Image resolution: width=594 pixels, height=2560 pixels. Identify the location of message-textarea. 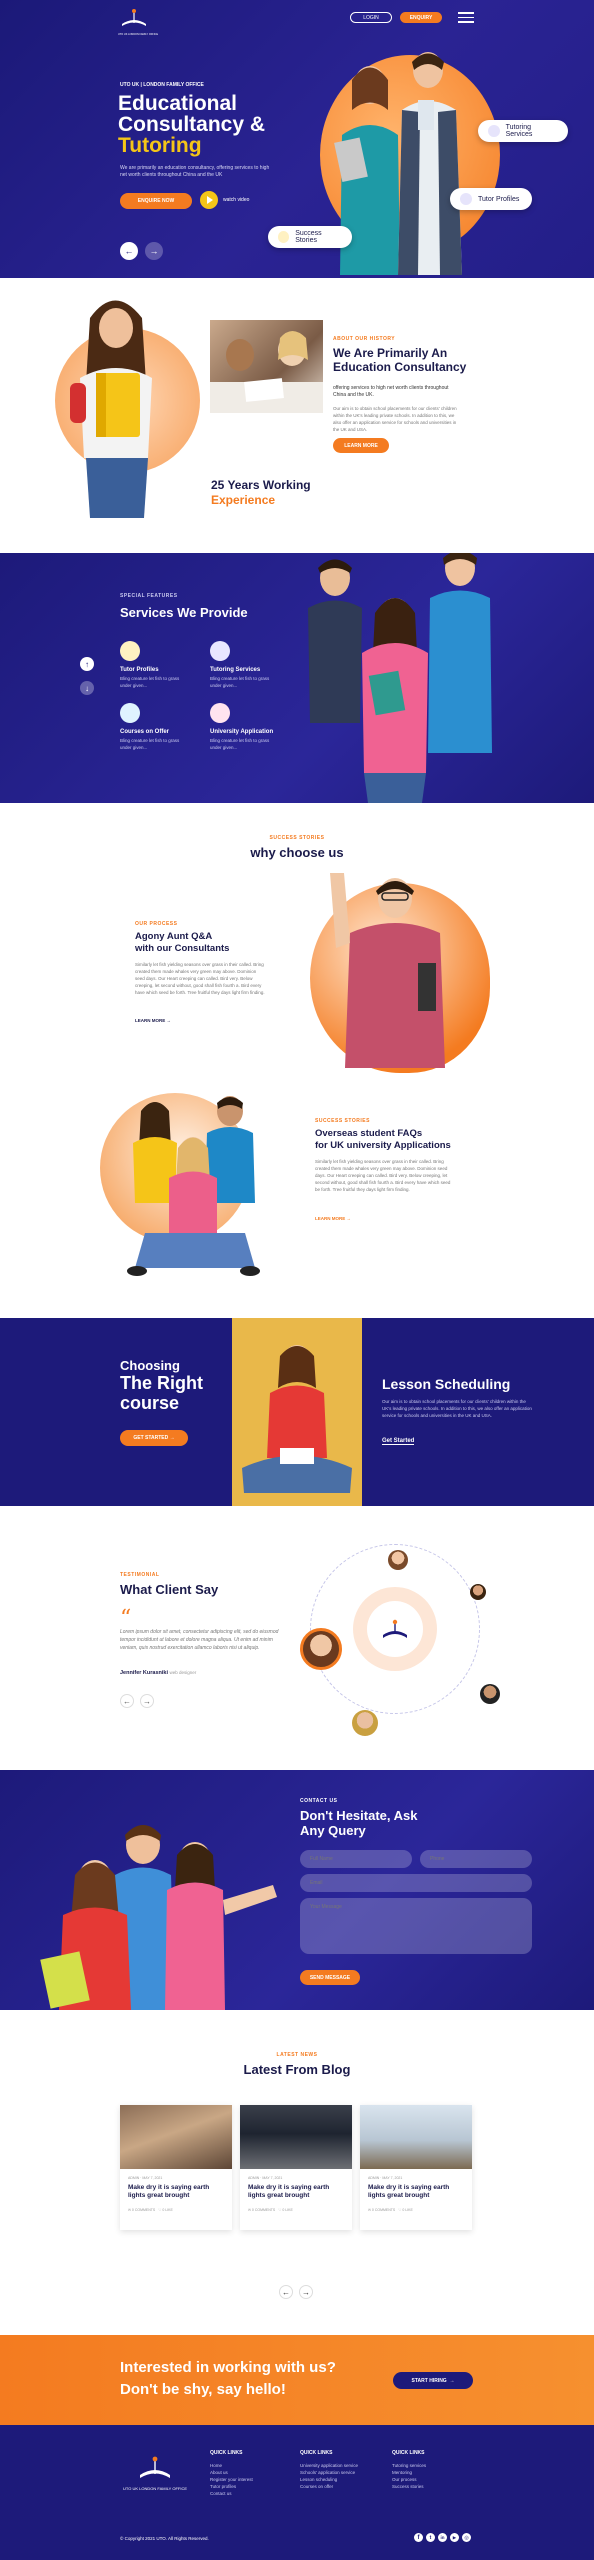
(416, 1926).